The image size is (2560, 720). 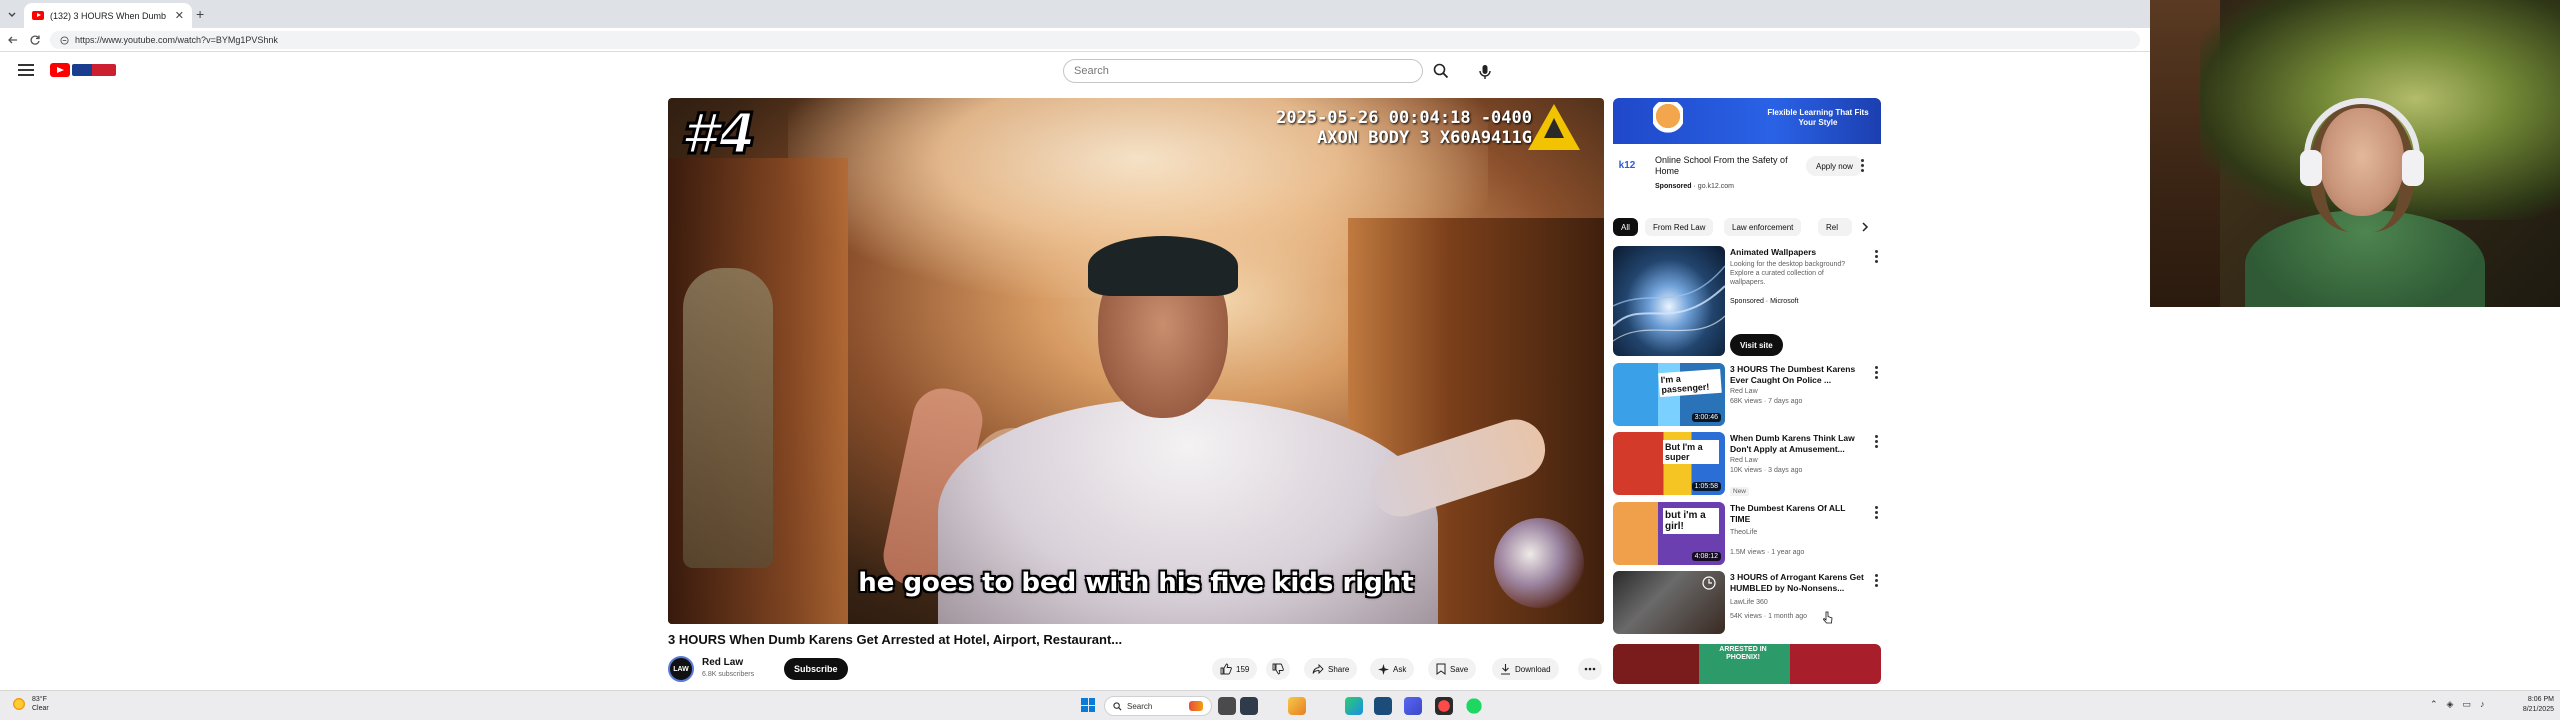 What do you see at coordinates (1318, 669) in the screenshot?
I see `share-arrow-icon` at bounding box center [1318, 669].